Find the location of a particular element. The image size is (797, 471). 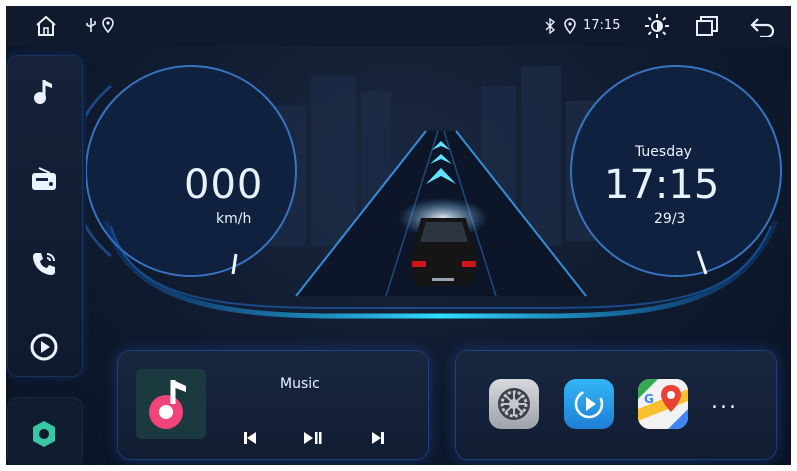

play-pause-button is located at coordinates (313, 438).